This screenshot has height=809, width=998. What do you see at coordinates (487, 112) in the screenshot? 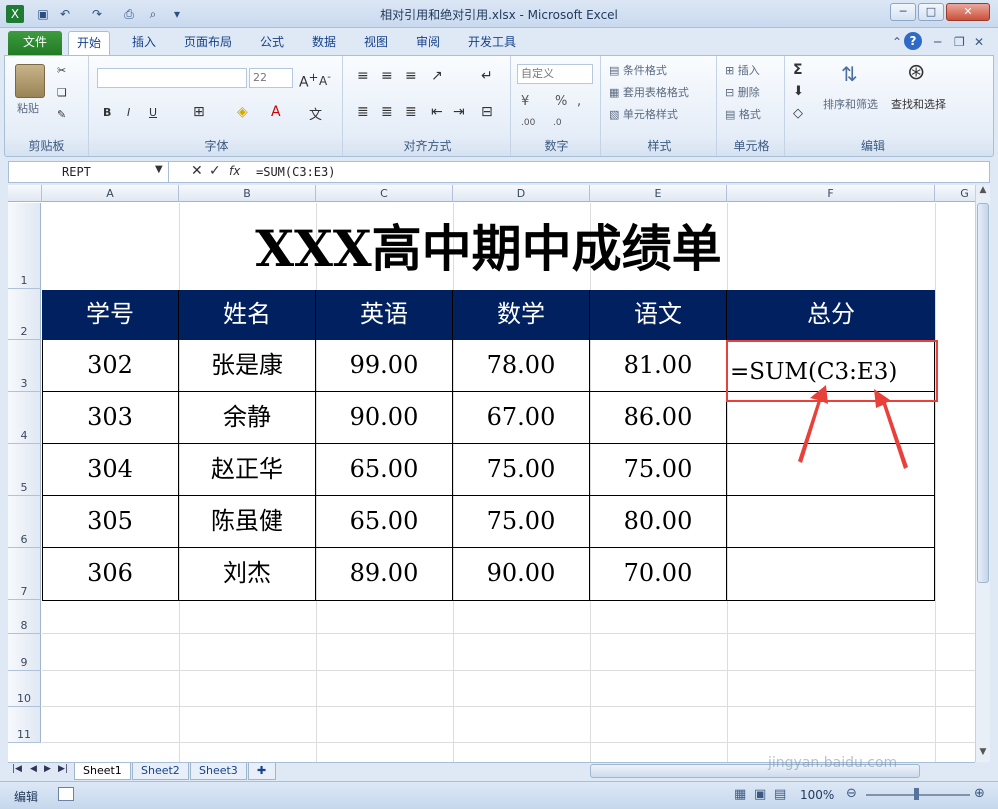
I see `merge-center-icon: ⊟` at bounding box center [487, 112].